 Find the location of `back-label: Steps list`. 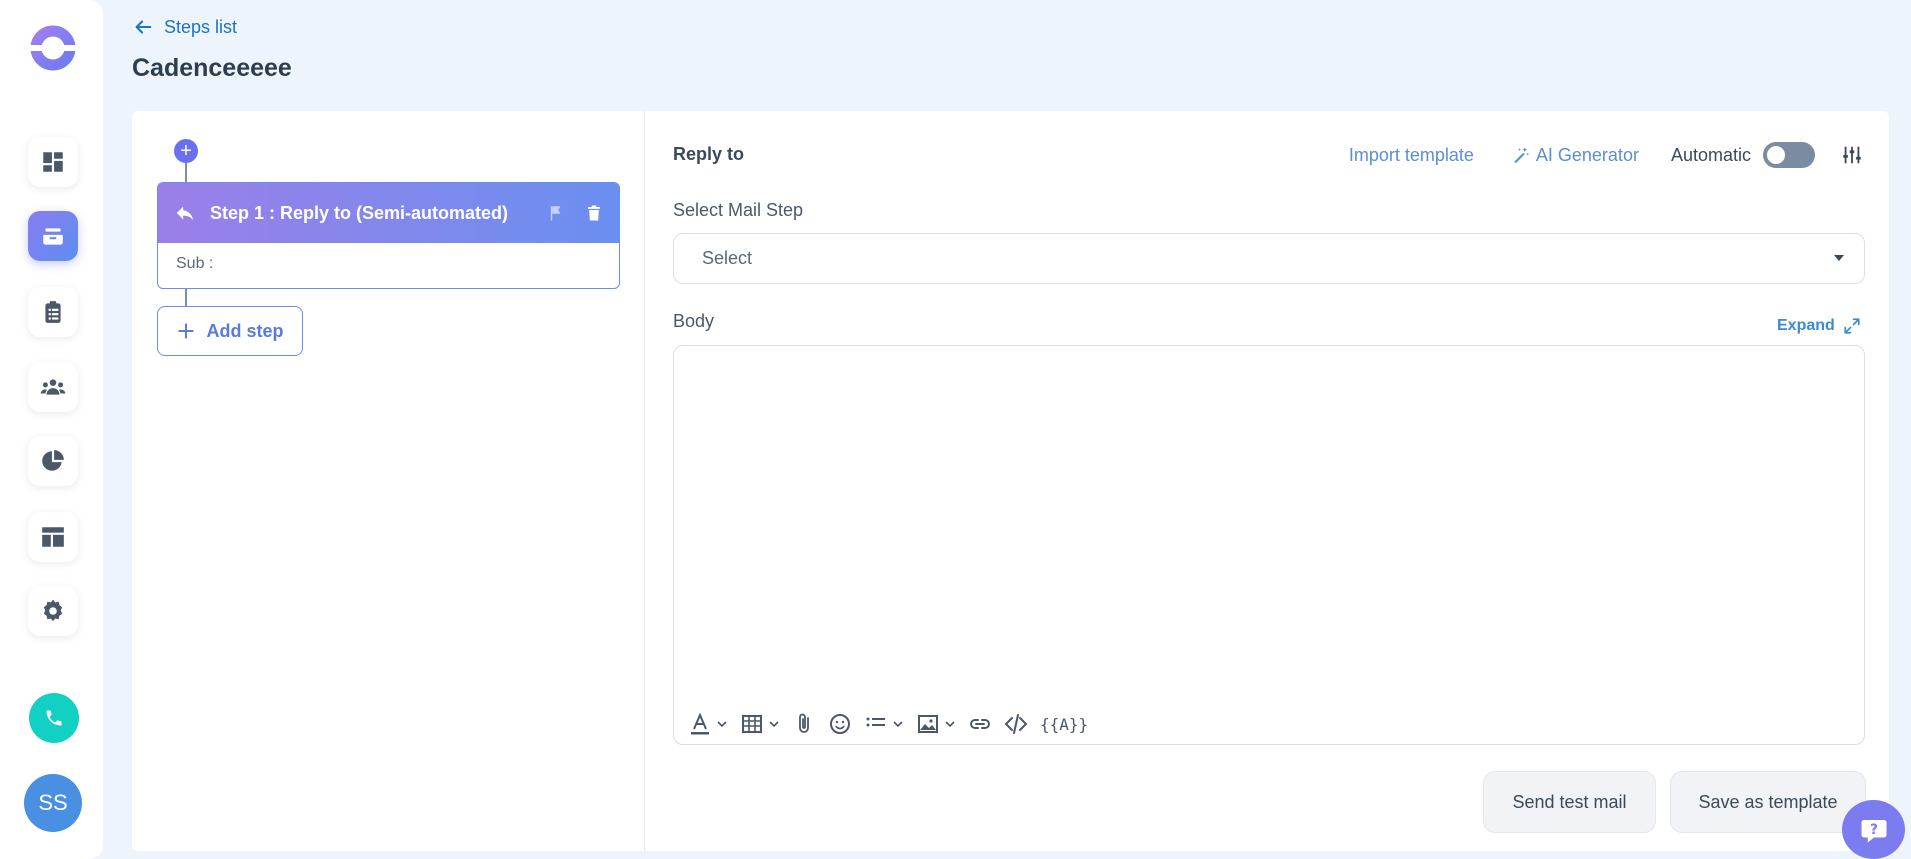

back-label: Steps list is located at coordinates (201, 26).